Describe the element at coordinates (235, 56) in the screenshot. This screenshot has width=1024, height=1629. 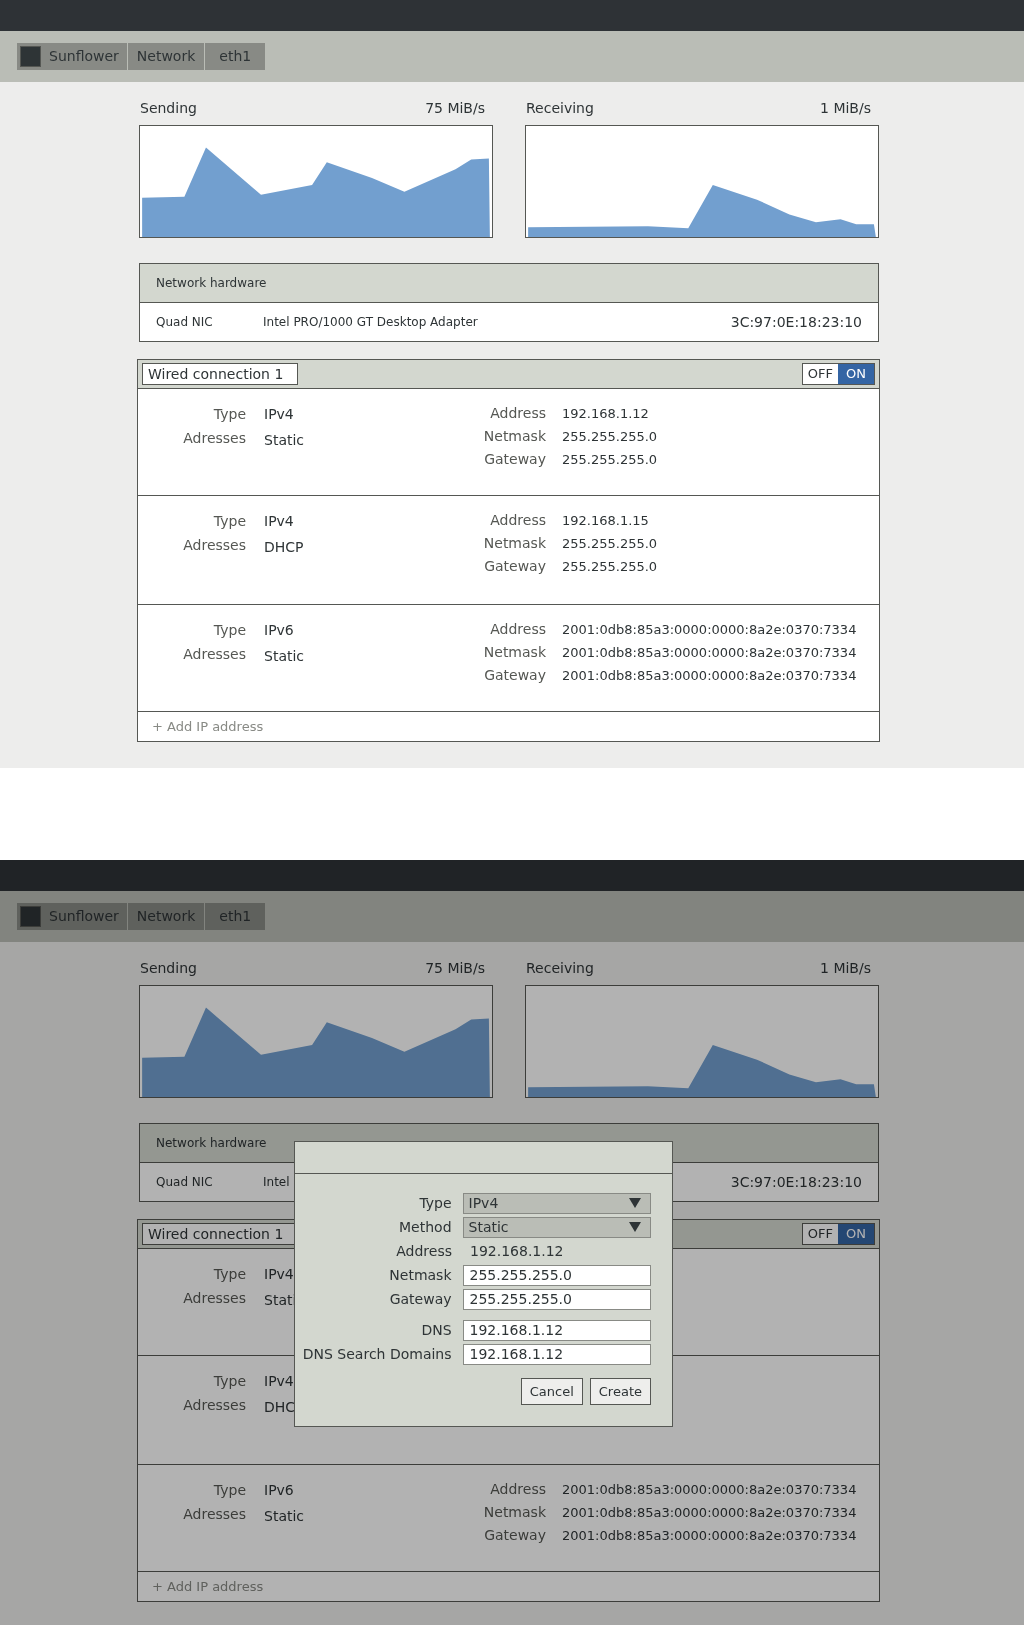
I see `breadcrumb-item: eth1` at that location.